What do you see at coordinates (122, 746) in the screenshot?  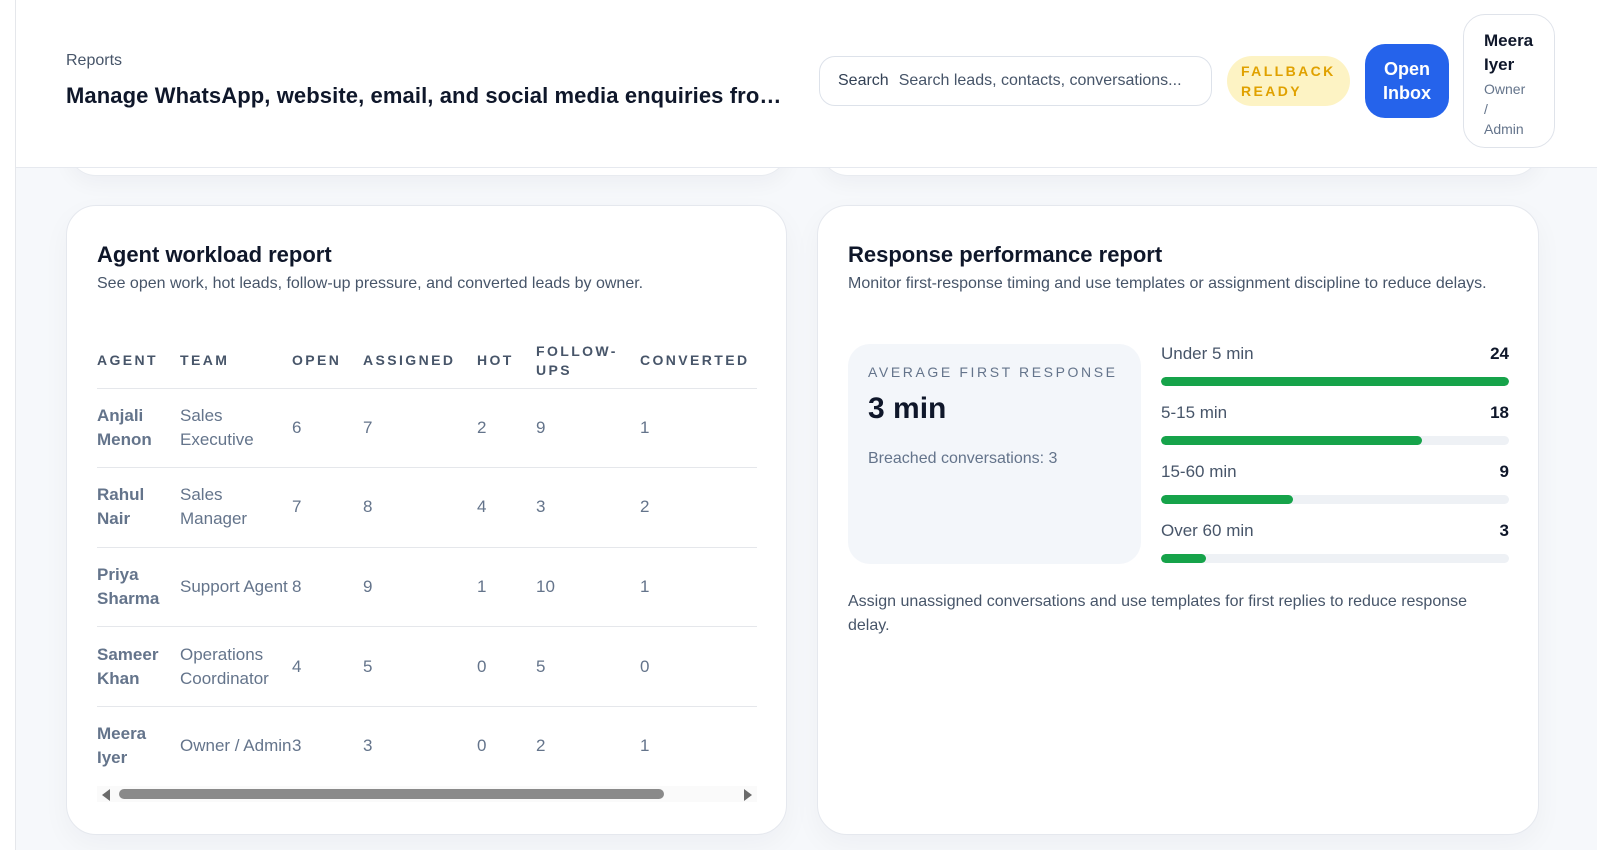 I see `agent-name: Meera Iyer` at bounding box center [122, 746].